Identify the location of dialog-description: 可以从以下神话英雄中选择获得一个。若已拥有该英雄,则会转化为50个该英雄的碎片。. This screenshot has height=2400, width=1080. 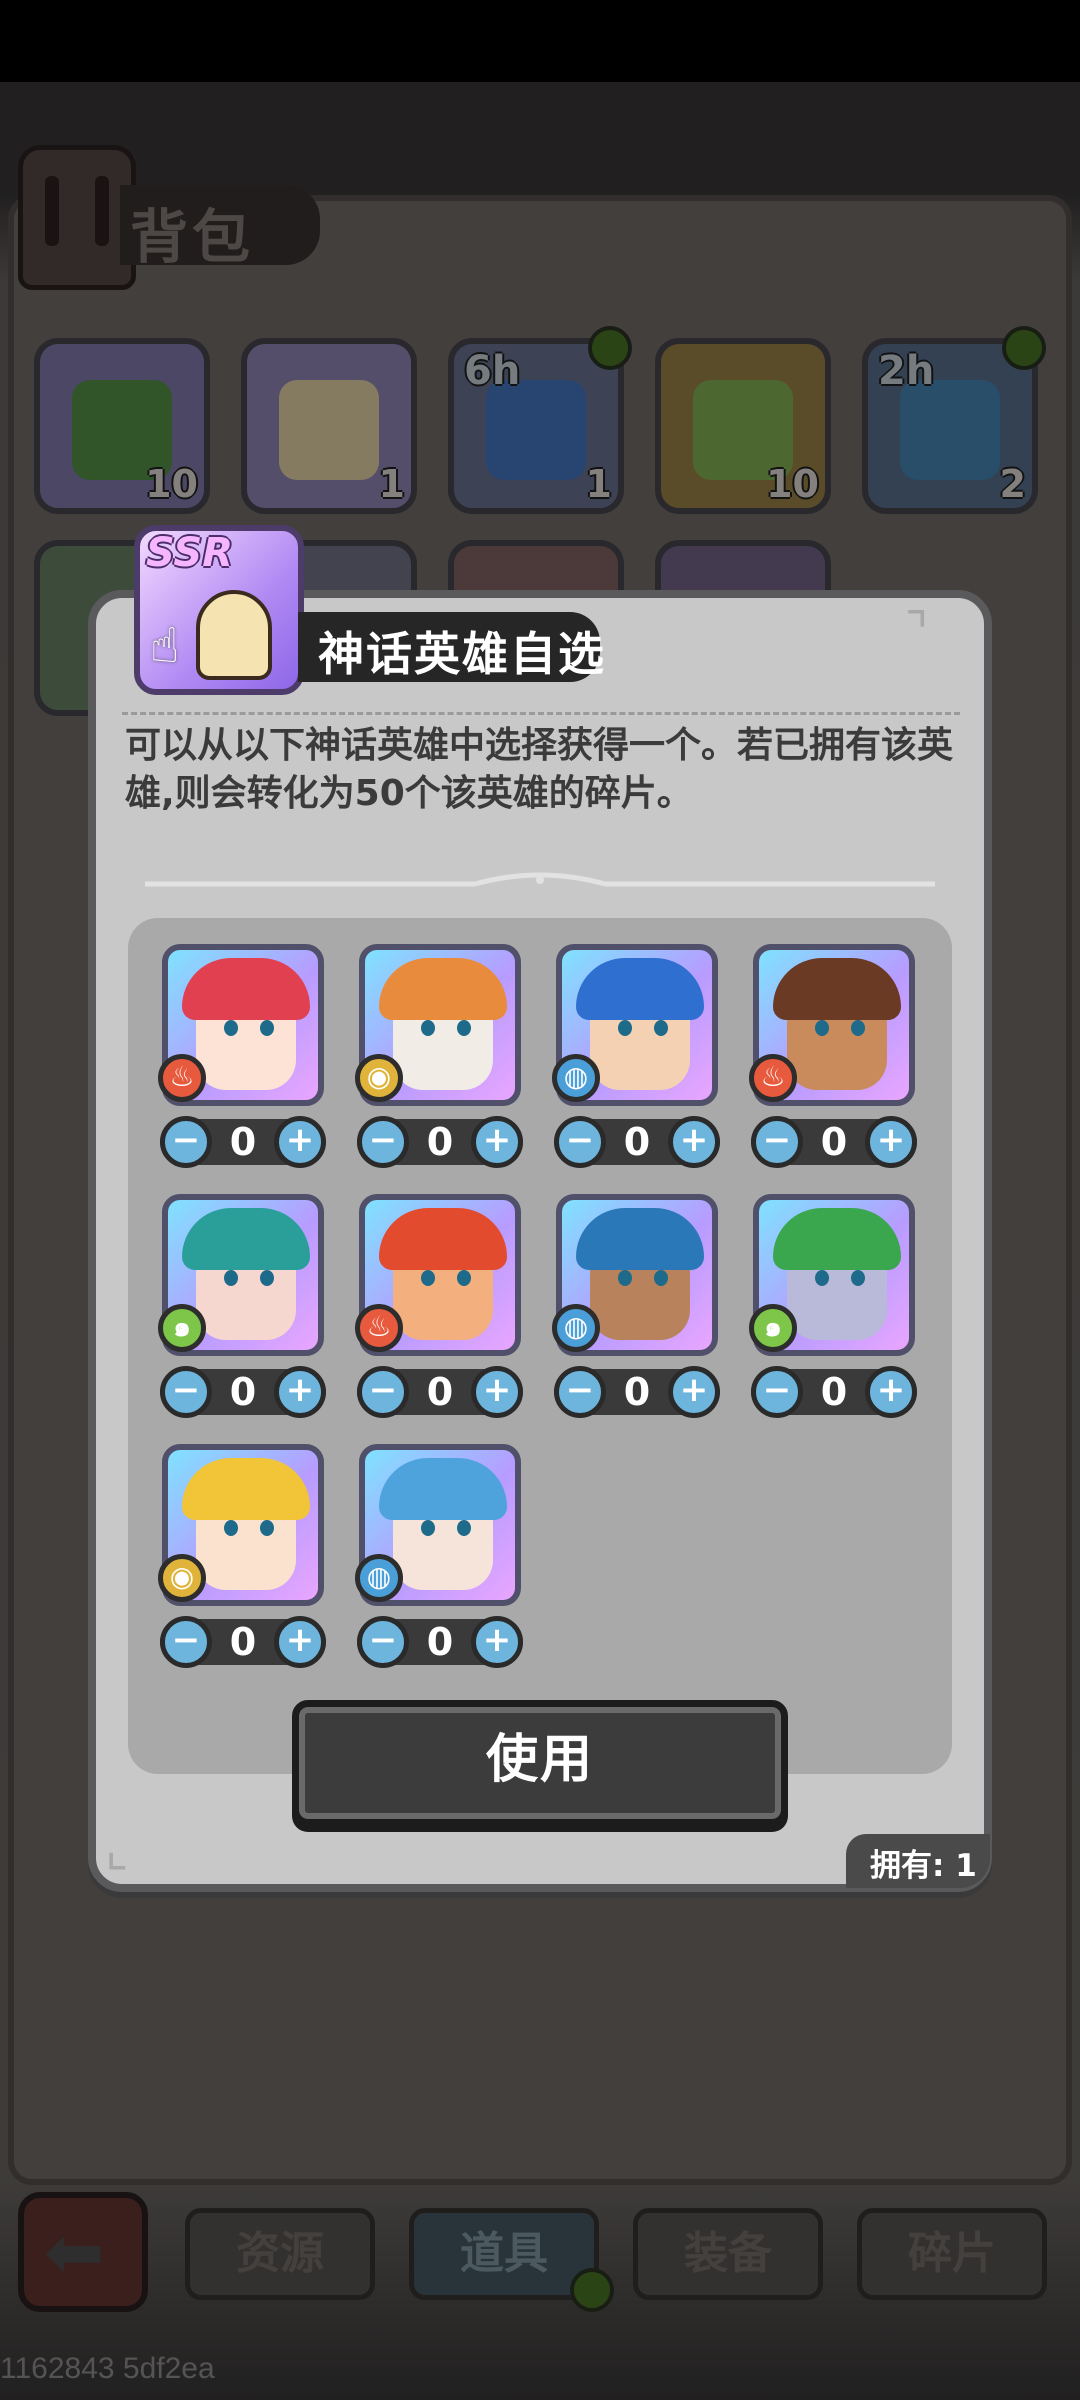
(539, 769).